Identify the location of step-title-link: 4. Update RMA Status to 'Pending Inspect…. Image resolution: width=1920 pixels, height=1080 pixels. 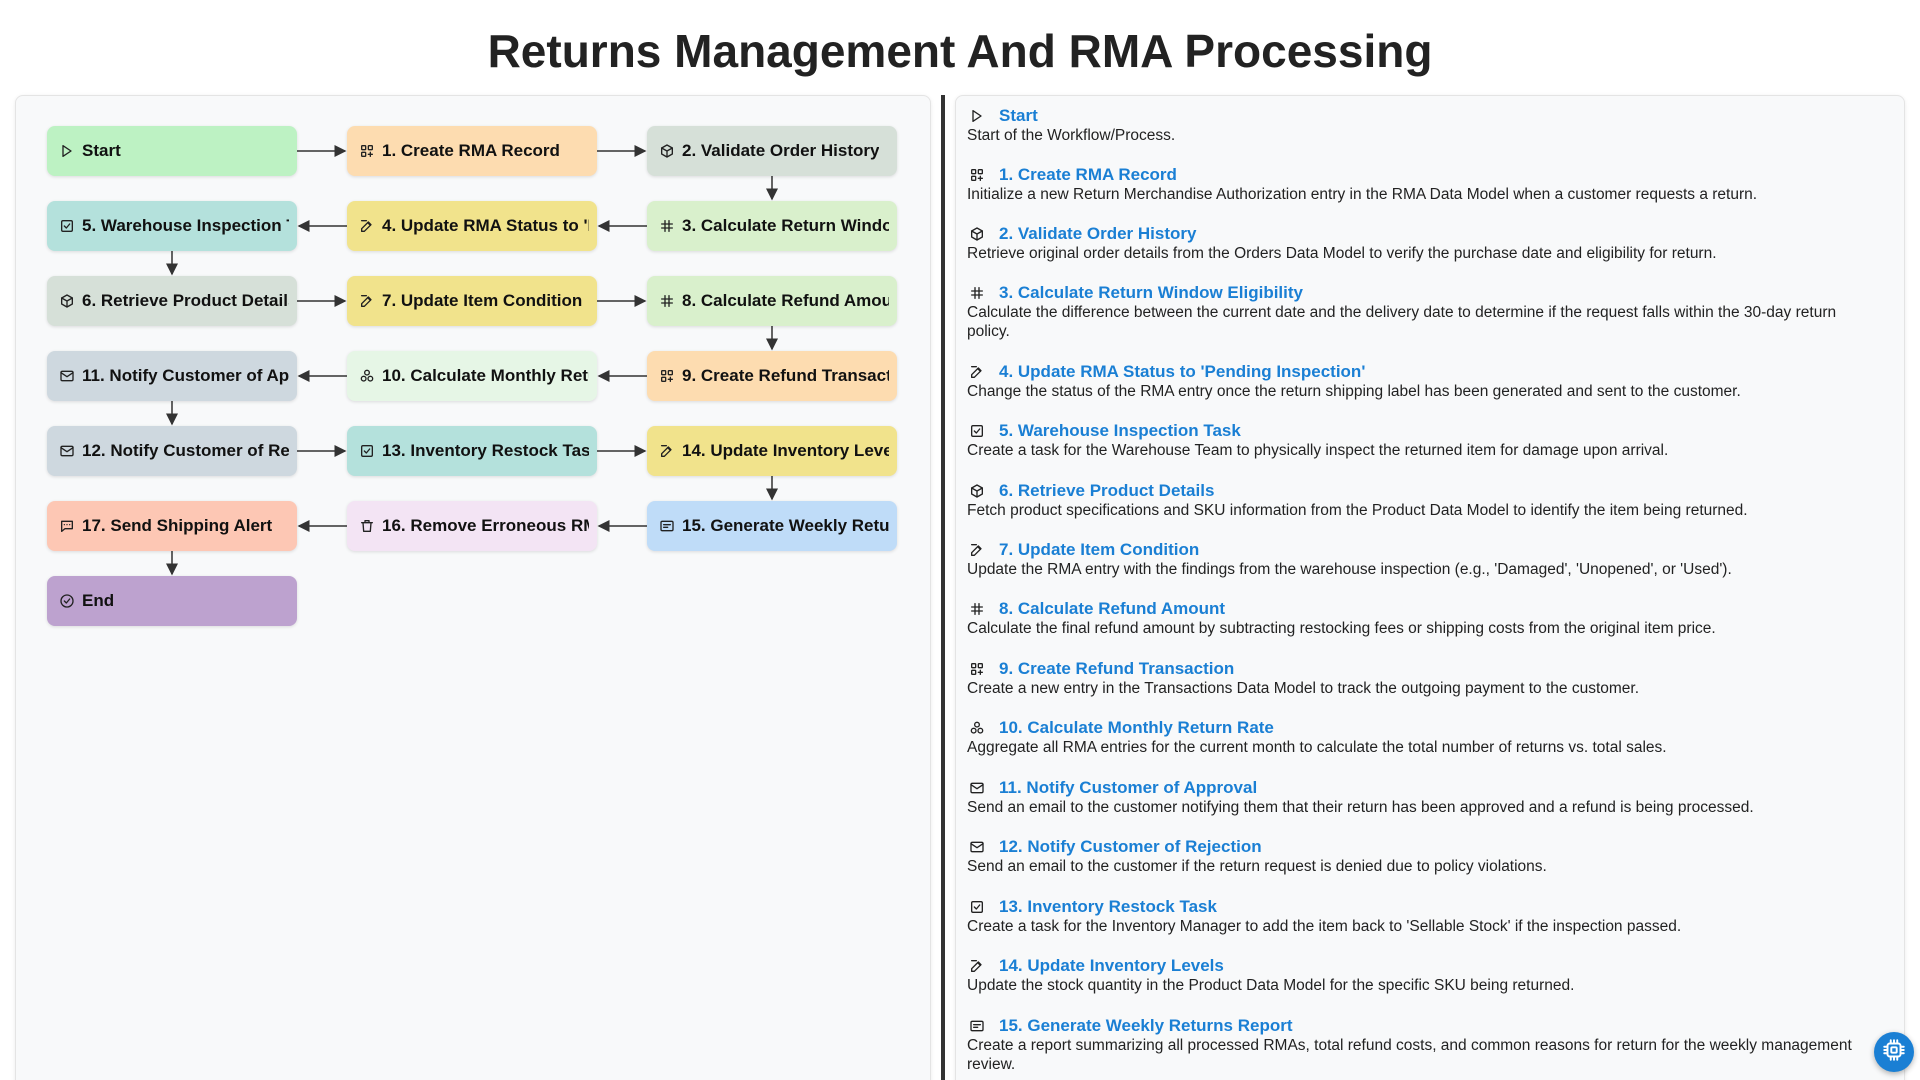
(1182, 372).